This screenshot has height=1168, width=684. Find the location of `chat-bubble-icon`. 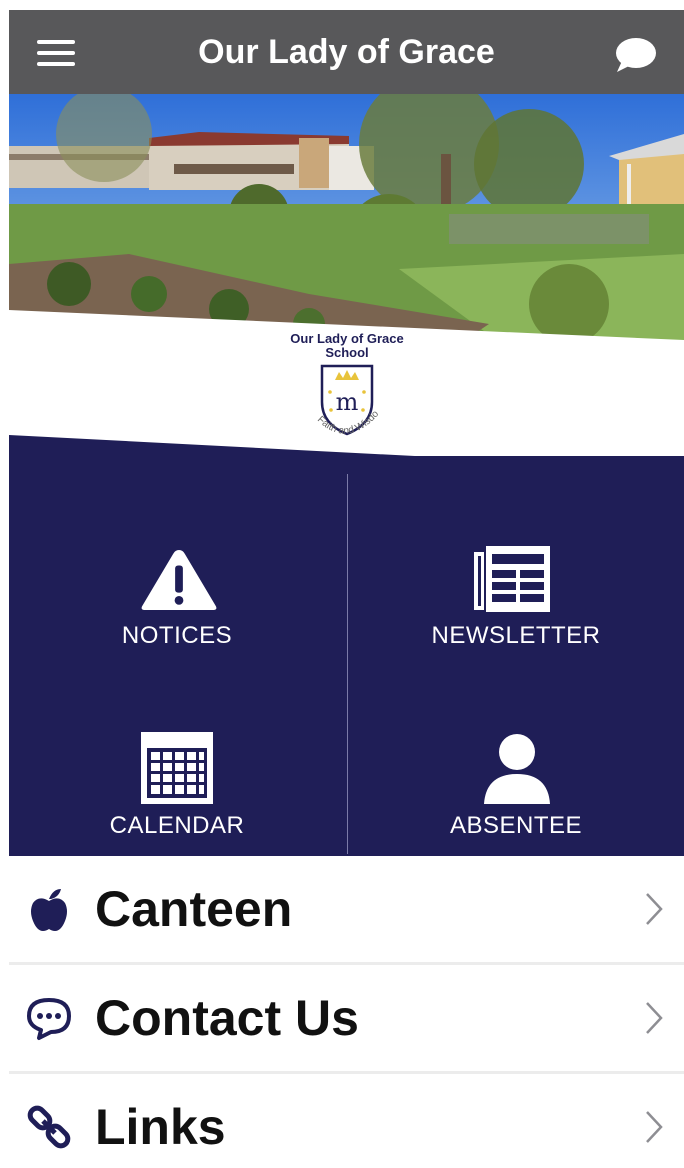

chat-bubble-icon is located at coordinates (49, 1019).